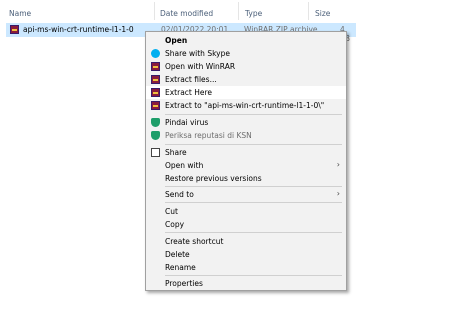 This screenshot has width=474, height=335. What do you see at coordinates (246, 194) in the screenshot?
I see `menu-send-to: Send to ›` at bounding box center [246, 194].